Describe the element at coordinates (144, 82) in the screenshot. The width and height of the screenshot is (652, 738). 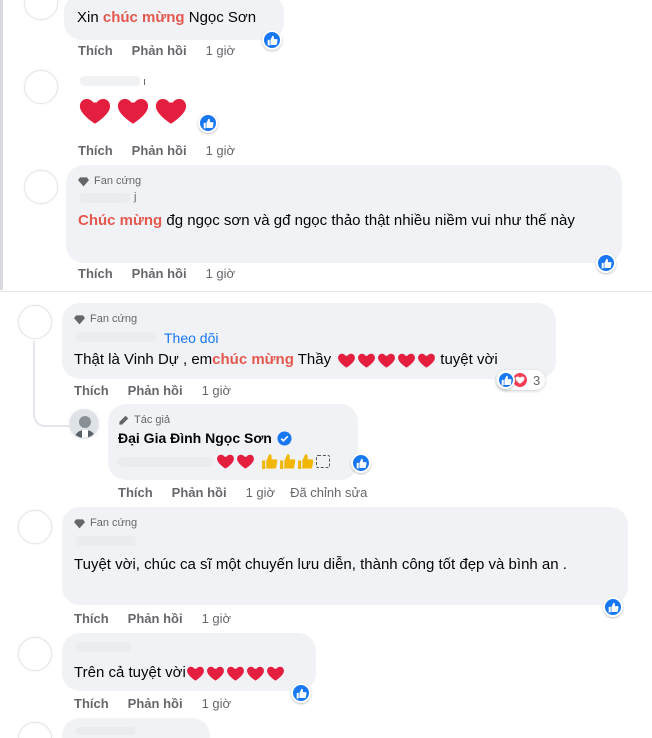
I see `commenter-name: ı` at that location.